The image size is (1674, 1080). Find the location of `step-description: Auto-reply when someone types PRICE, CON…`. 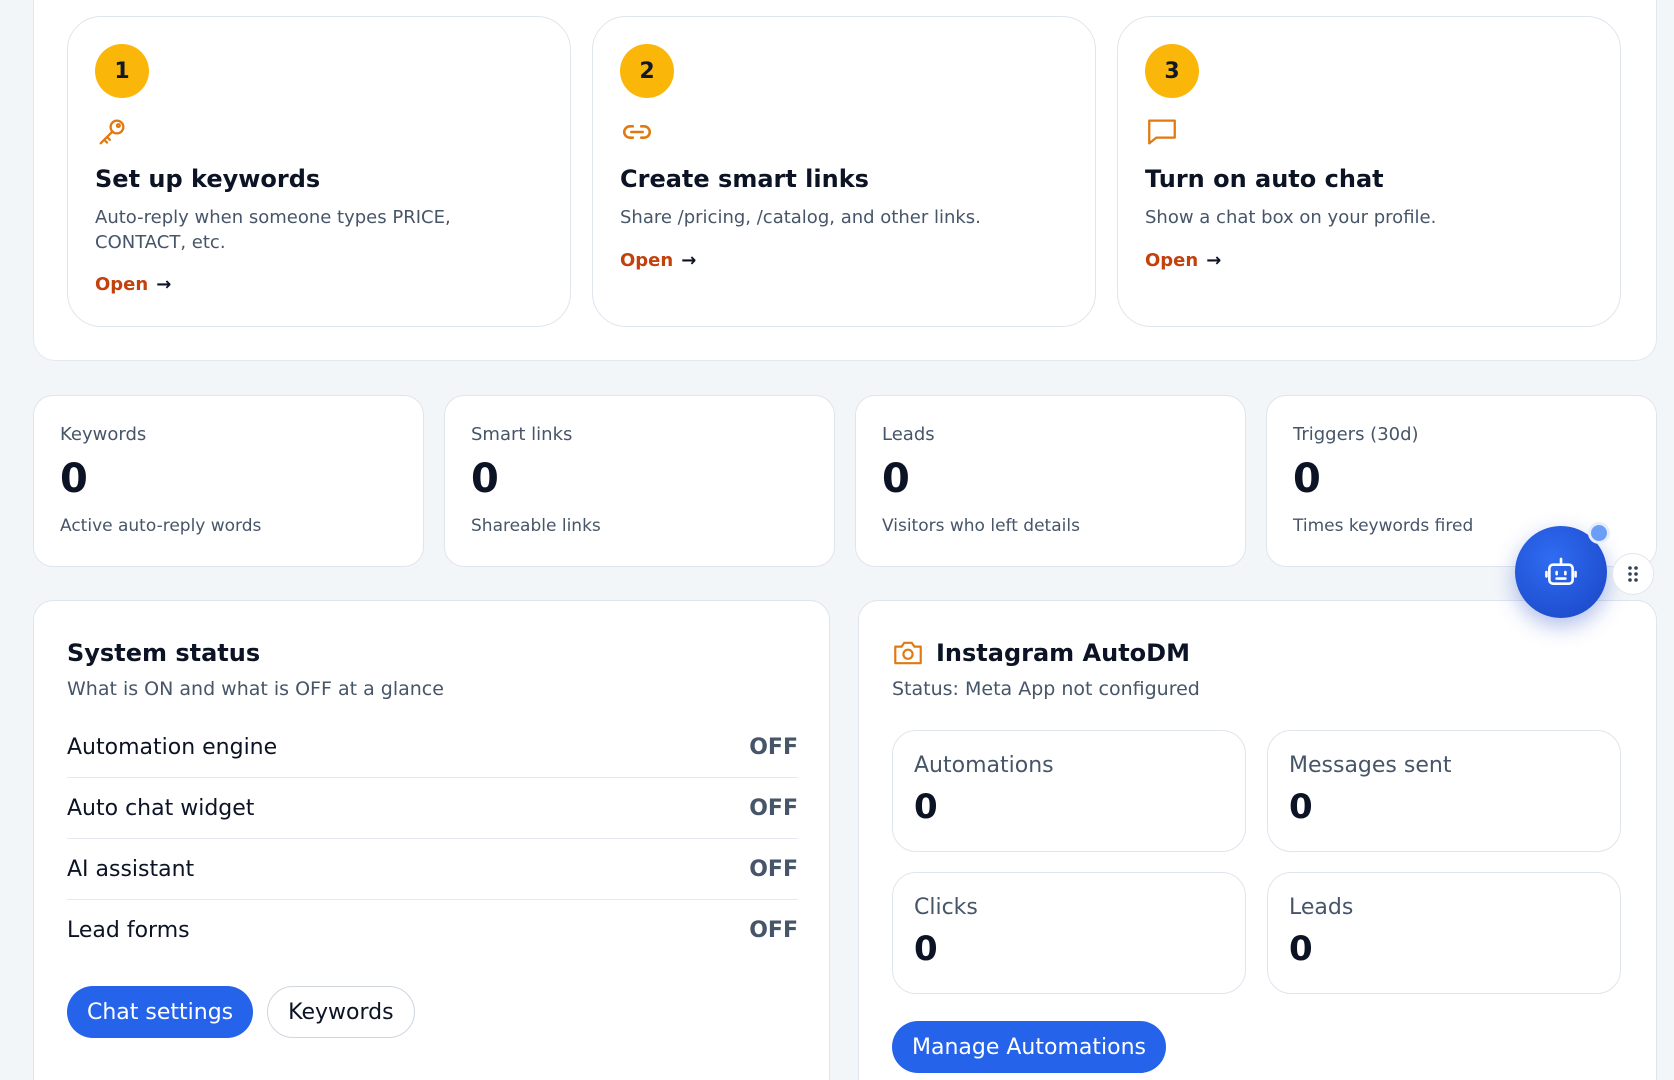

step-description: Auto-reply when someone types PRICE, CON… is located at coordinates (273, 230).